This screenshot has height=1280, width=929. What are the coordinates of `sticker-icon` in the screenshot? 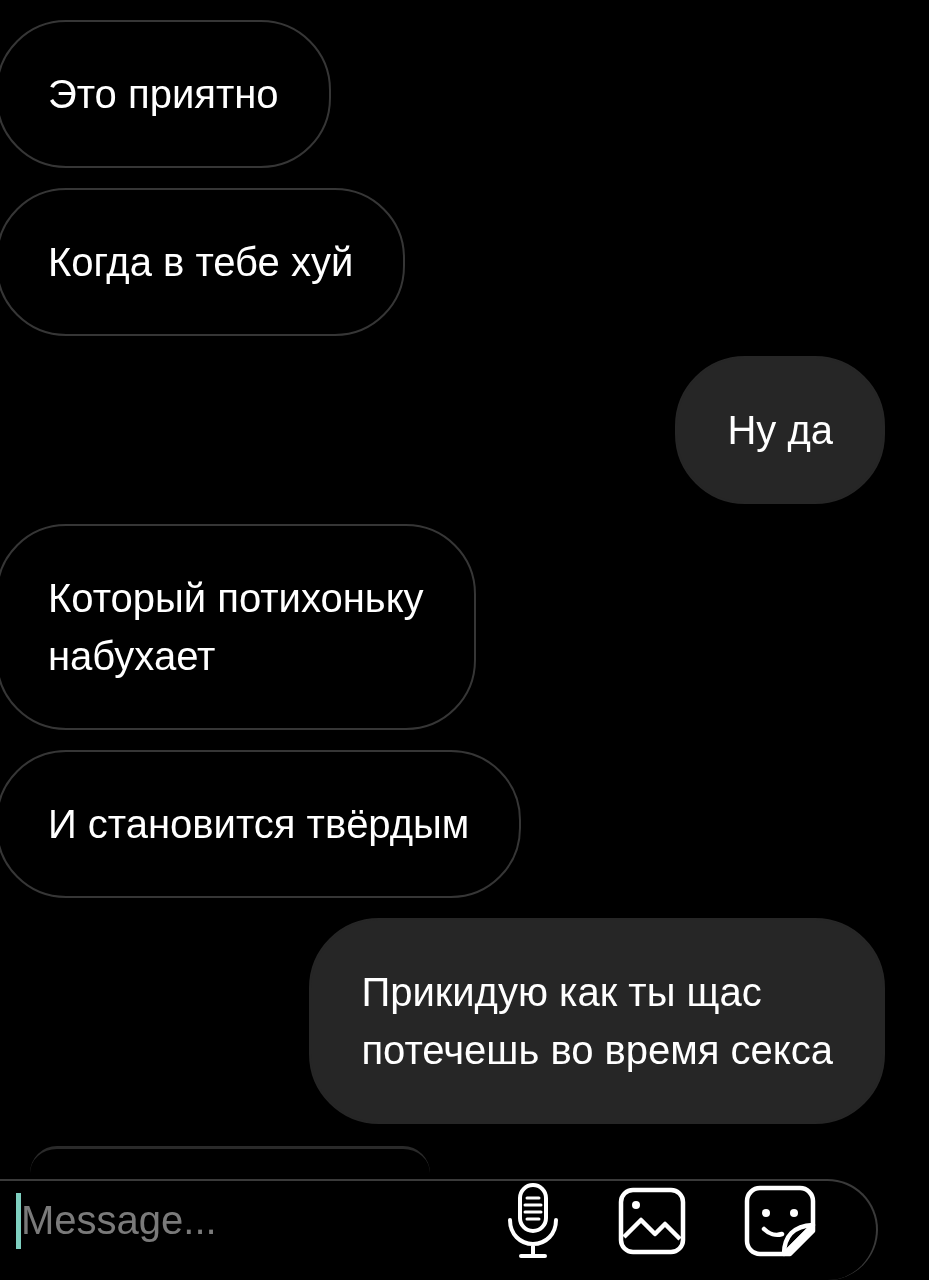 It's located at (780, 1220).